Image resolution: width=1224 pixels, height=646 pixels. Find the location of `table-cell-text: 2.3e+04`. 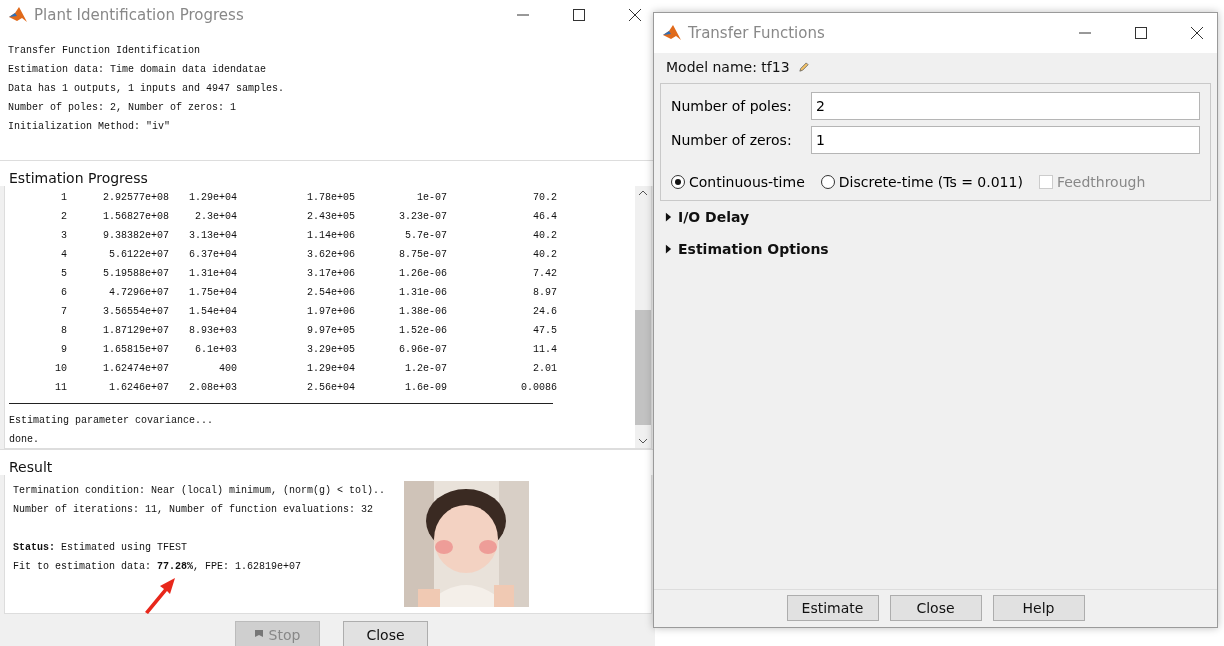

table-cell-text: 2.3e+04 is located at coordinates (215, 217).